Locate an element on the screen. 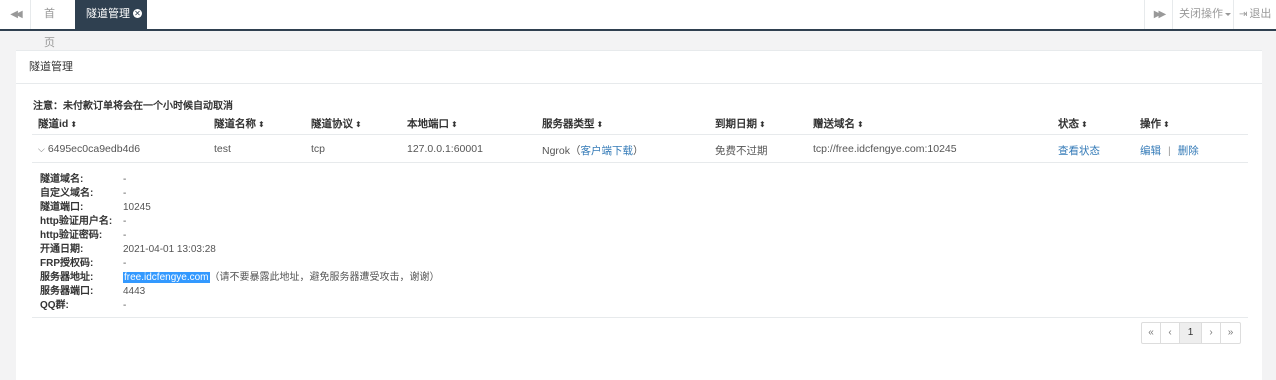 Image resolution: width=1276 pixels, height=380 pixels. detail-value: 2021-04-01 13:03:28 is located at coordinates (169, 249).